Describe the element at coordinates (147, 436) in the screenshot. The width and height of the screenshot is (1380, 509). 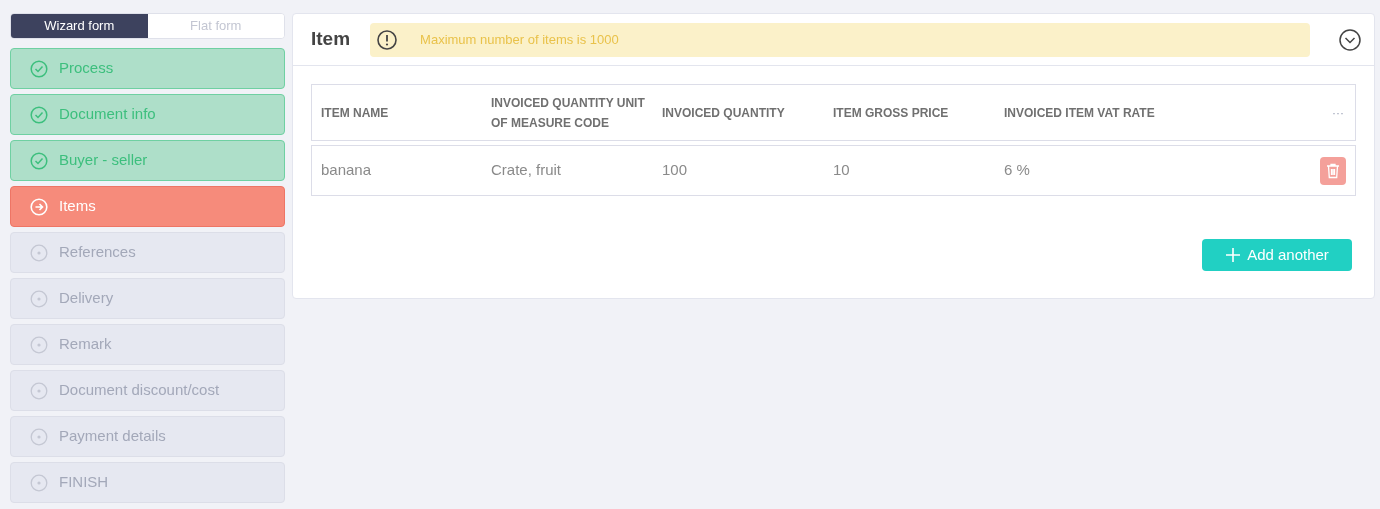
I see `wizard-step: Payment details` at that location.